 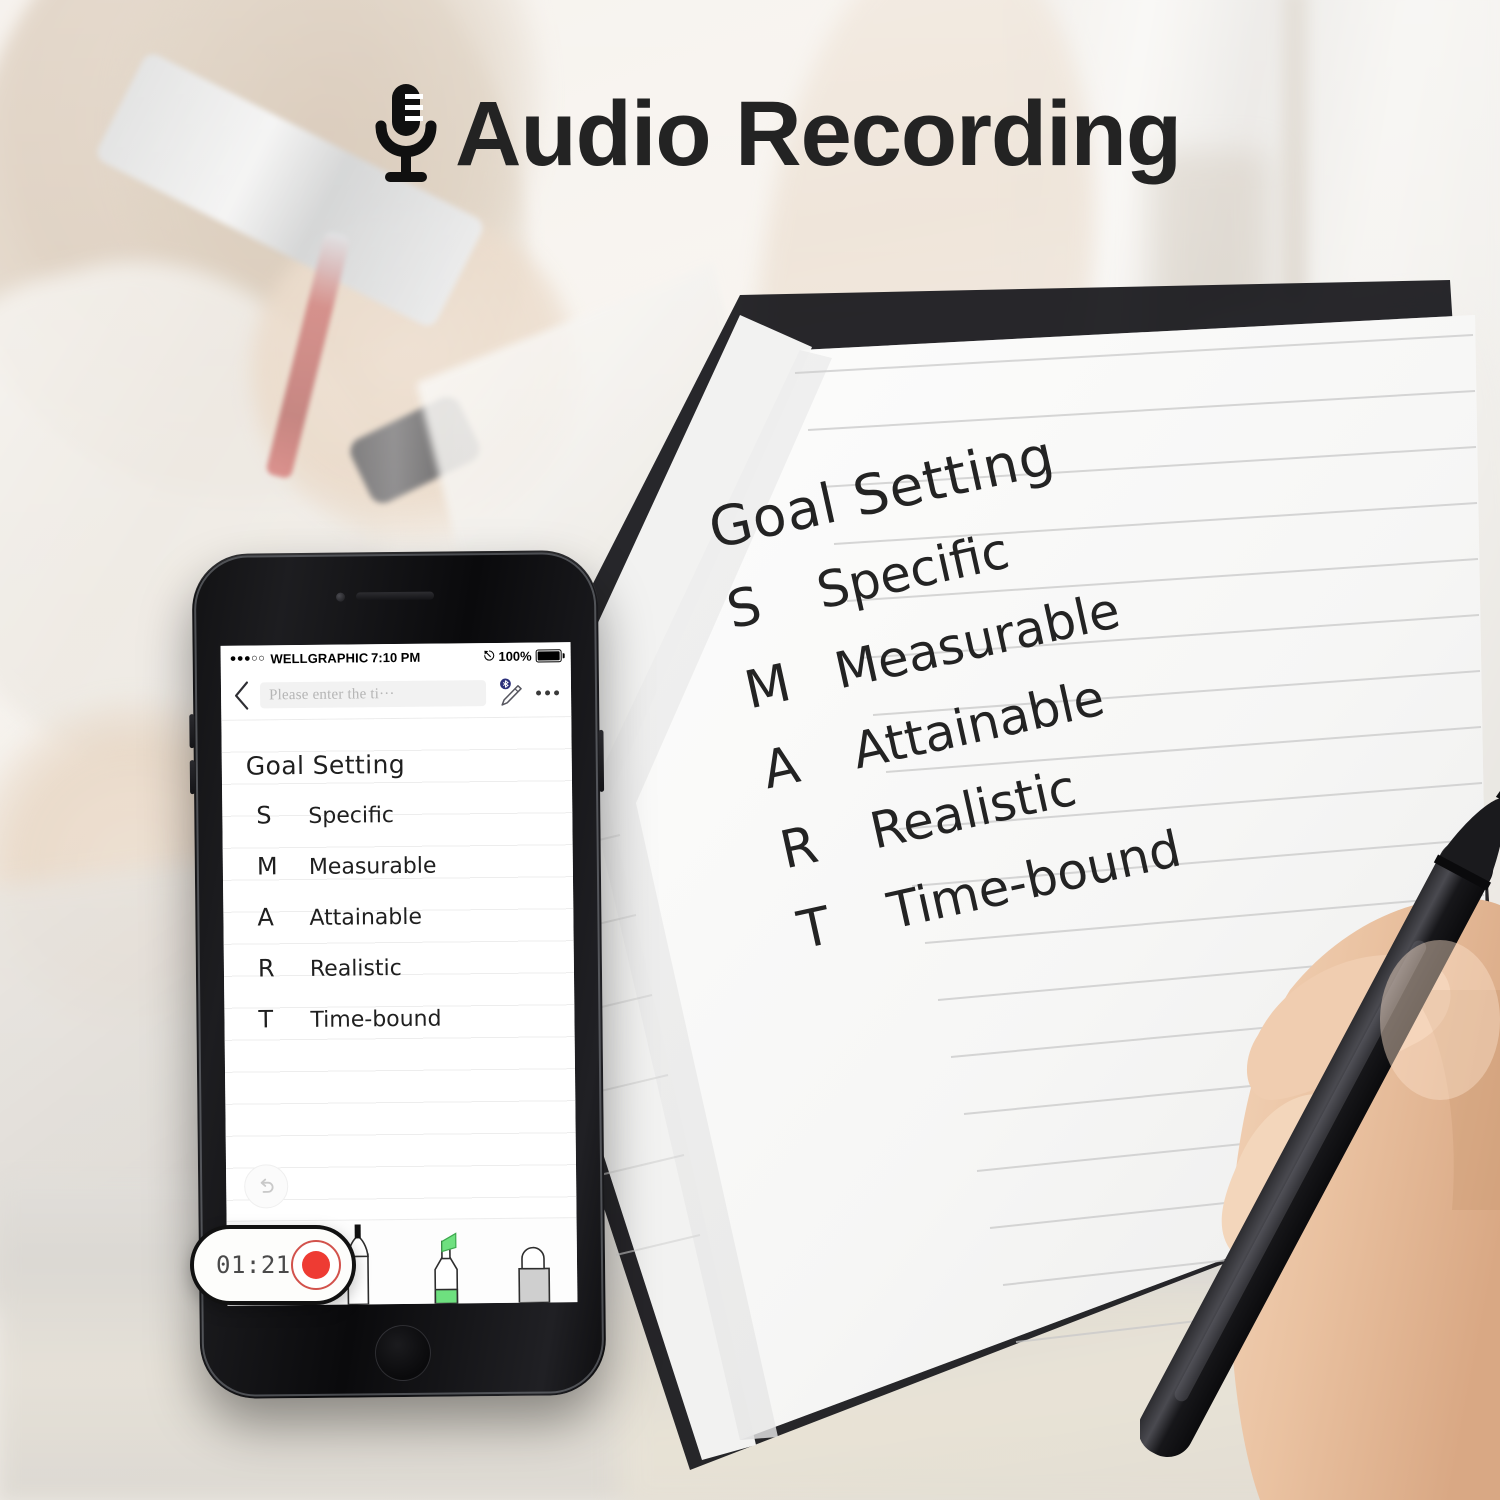 I want to click on note-row: T Time-bound, so click(x=411, y=1018).